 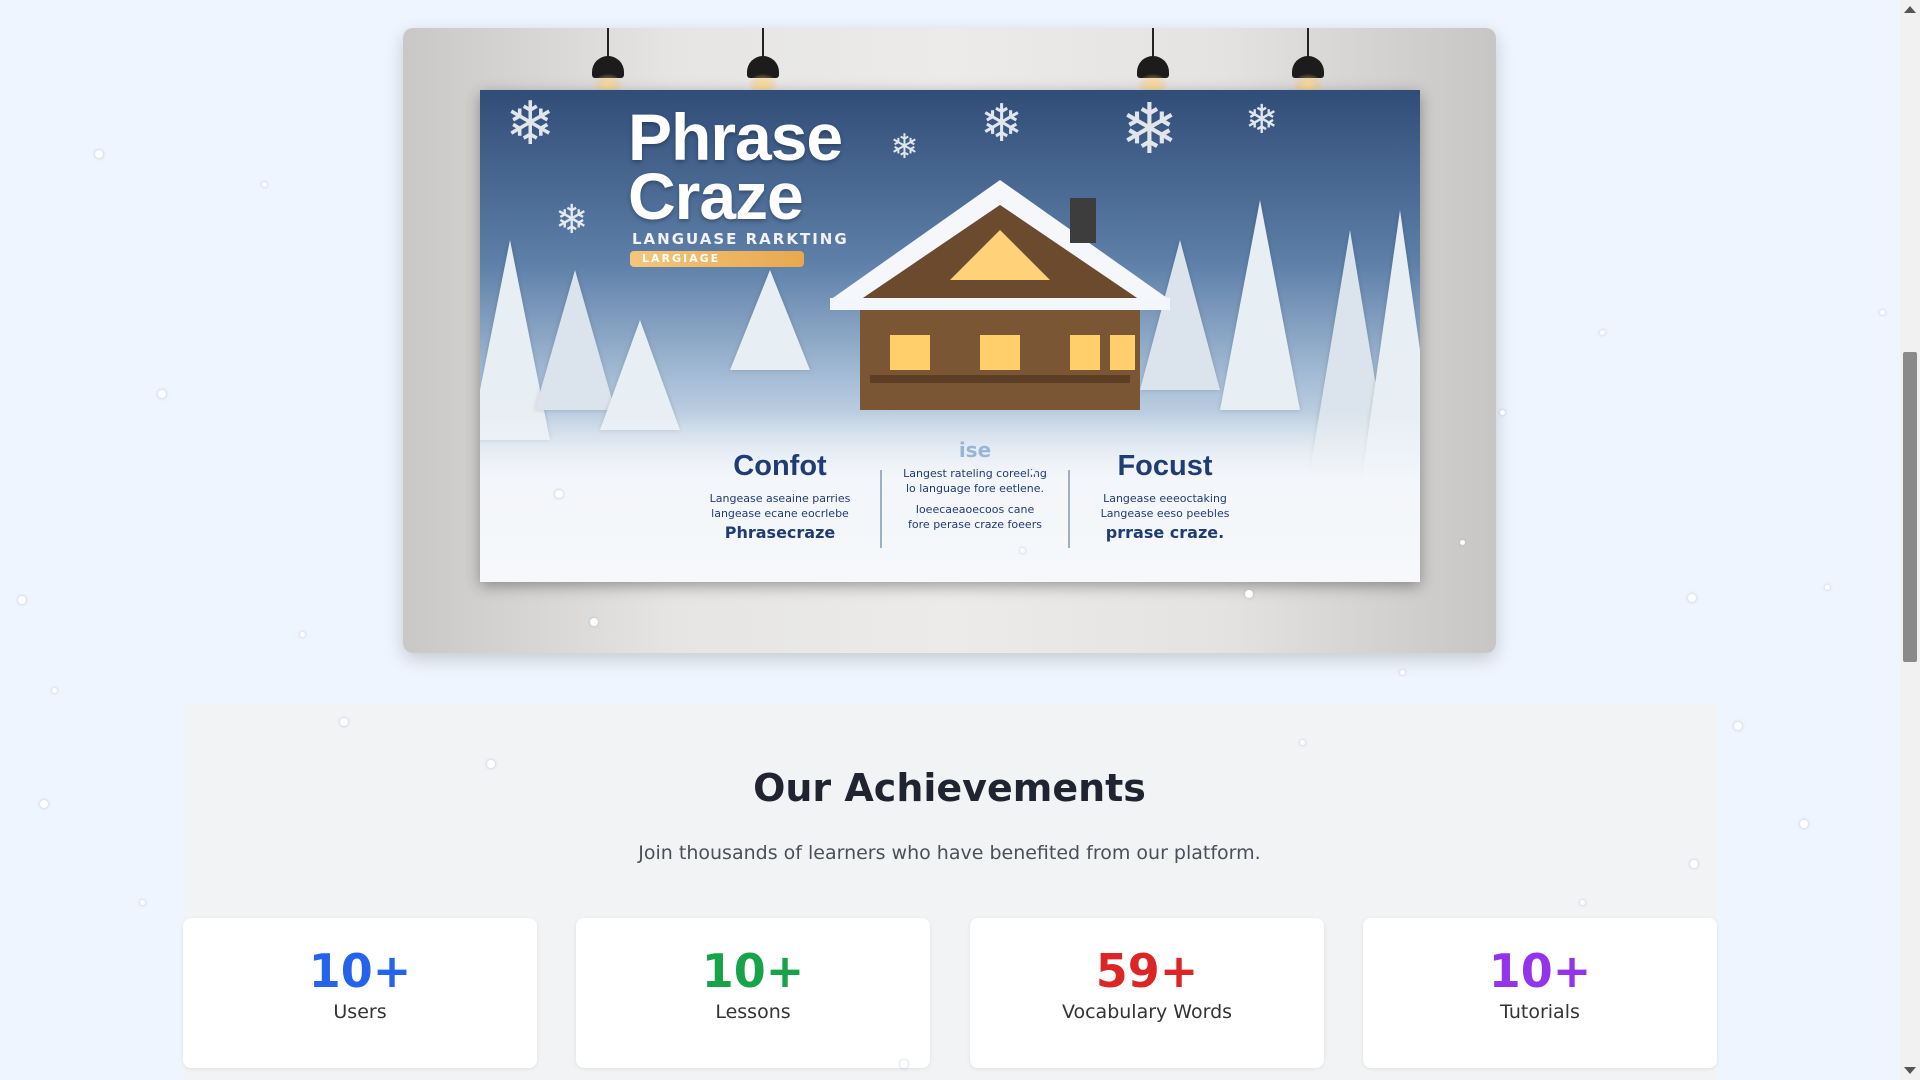 I want to click on stat-label: Users, so click(x=360, y=1011).